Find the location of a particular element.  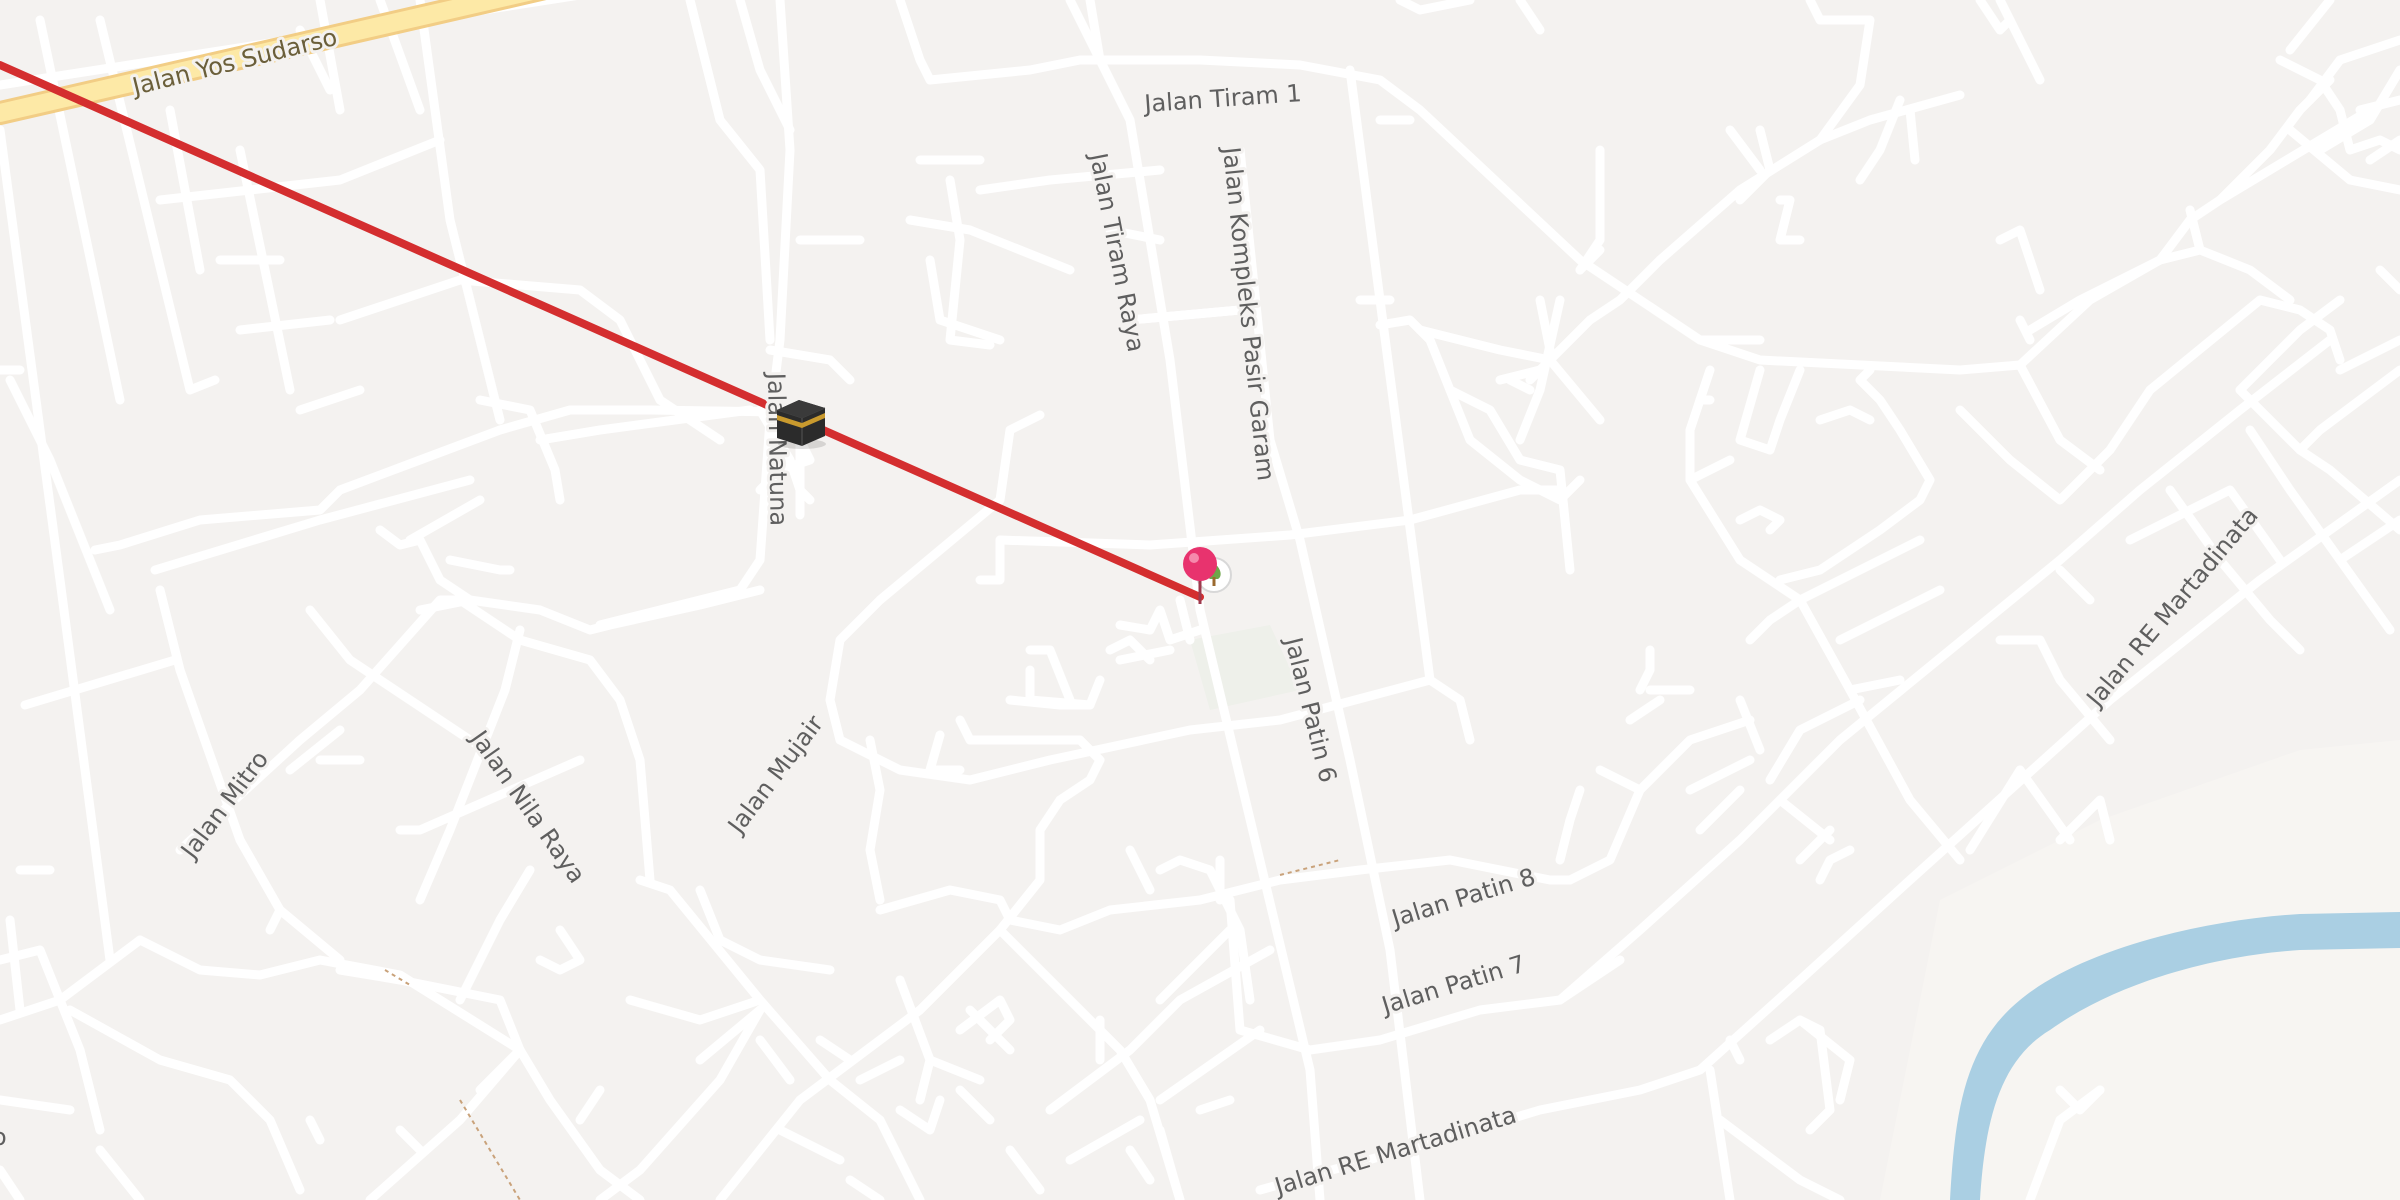

kaaba-icon is located at coordinates (801, 424).